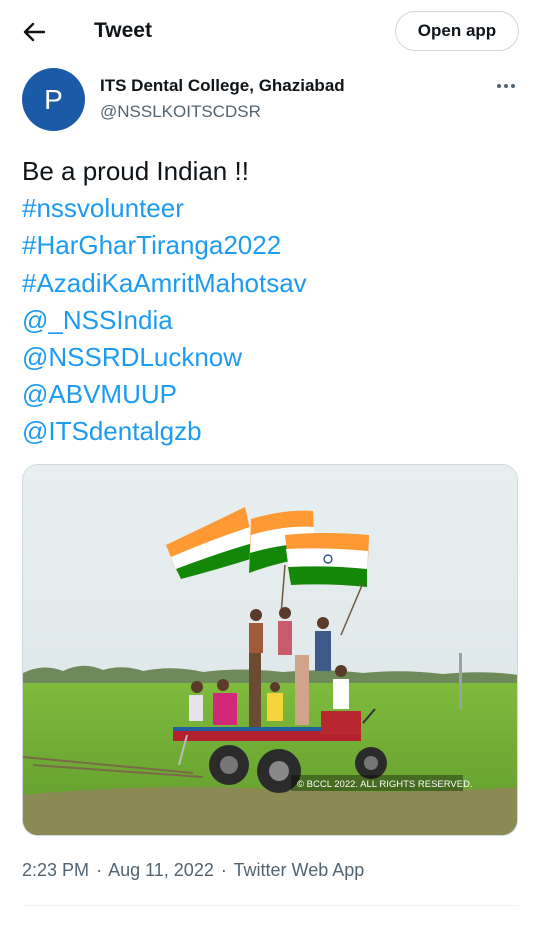 This screenshot has height=927, width=540. What do you see at coordinates (272, 283) in the screenshot?
I see `hashtag-link: #AzadiKaAmritMahotsav` at bounding box center [272, 283].